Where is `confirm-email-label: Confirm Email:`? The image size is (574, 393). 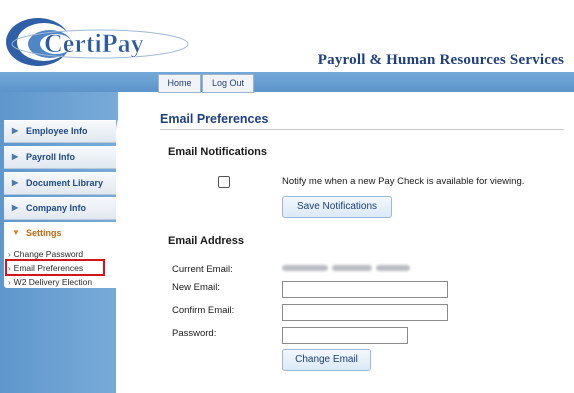 confirm-email-label: Confirm Email: is located at coordinates (203, 310).